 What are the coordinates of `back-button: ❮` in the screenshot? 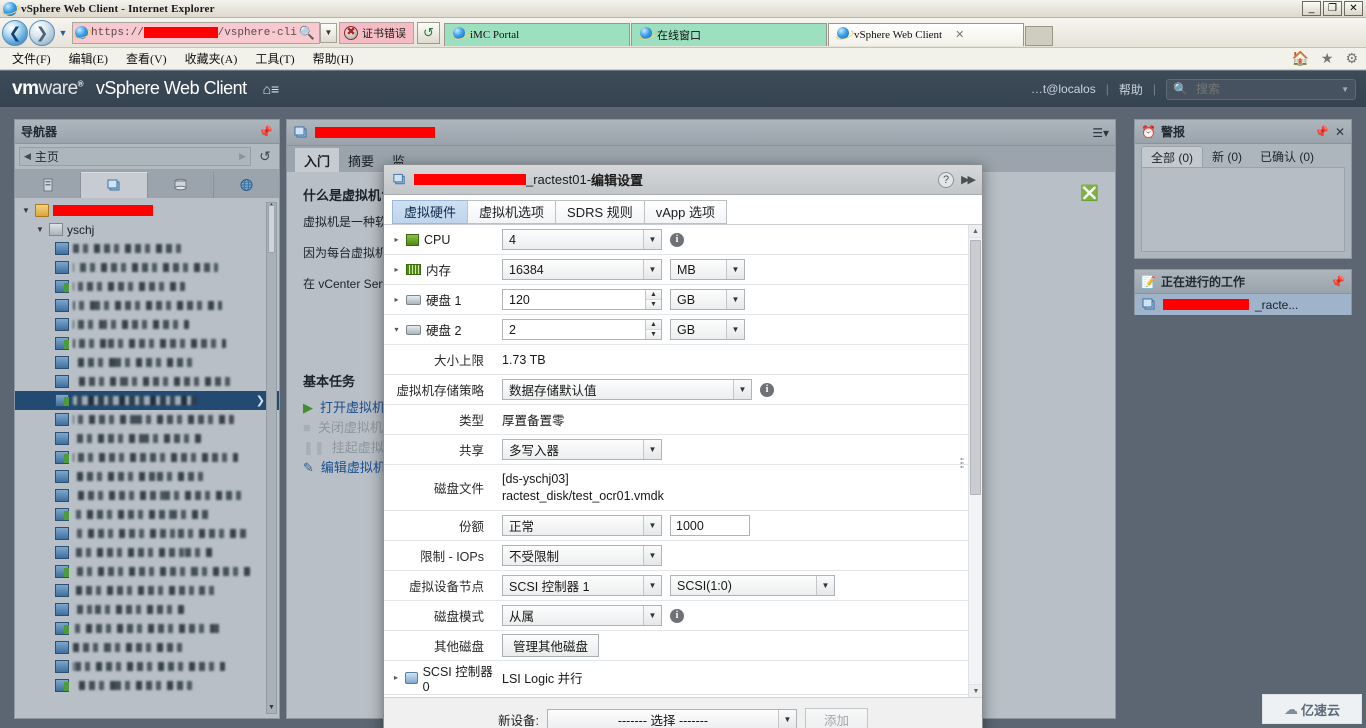 It's located at (15, 32).